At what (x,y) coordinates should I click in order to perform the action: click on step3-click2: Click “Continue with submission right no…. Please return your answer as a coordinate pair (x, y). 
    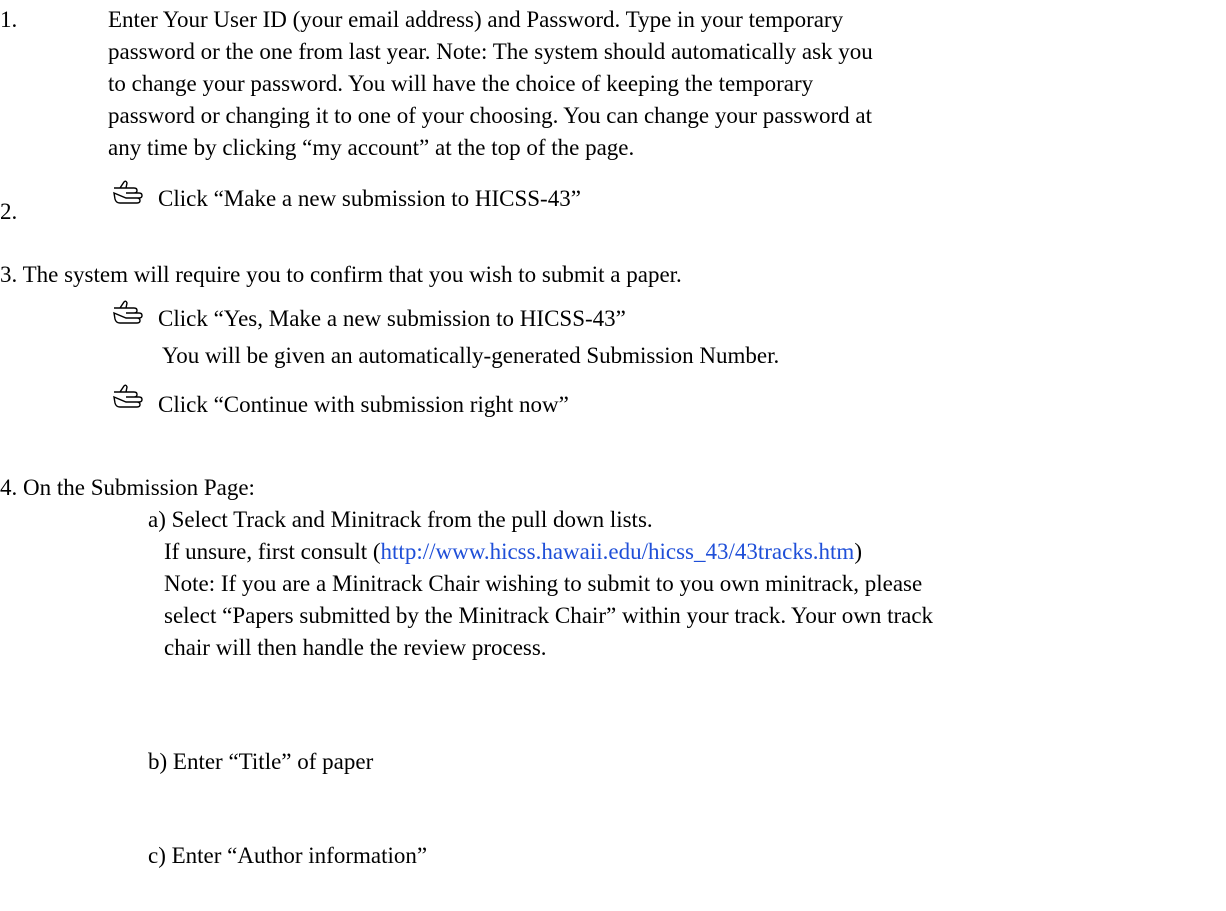
    Looking at the image, I should click on (363, 404).